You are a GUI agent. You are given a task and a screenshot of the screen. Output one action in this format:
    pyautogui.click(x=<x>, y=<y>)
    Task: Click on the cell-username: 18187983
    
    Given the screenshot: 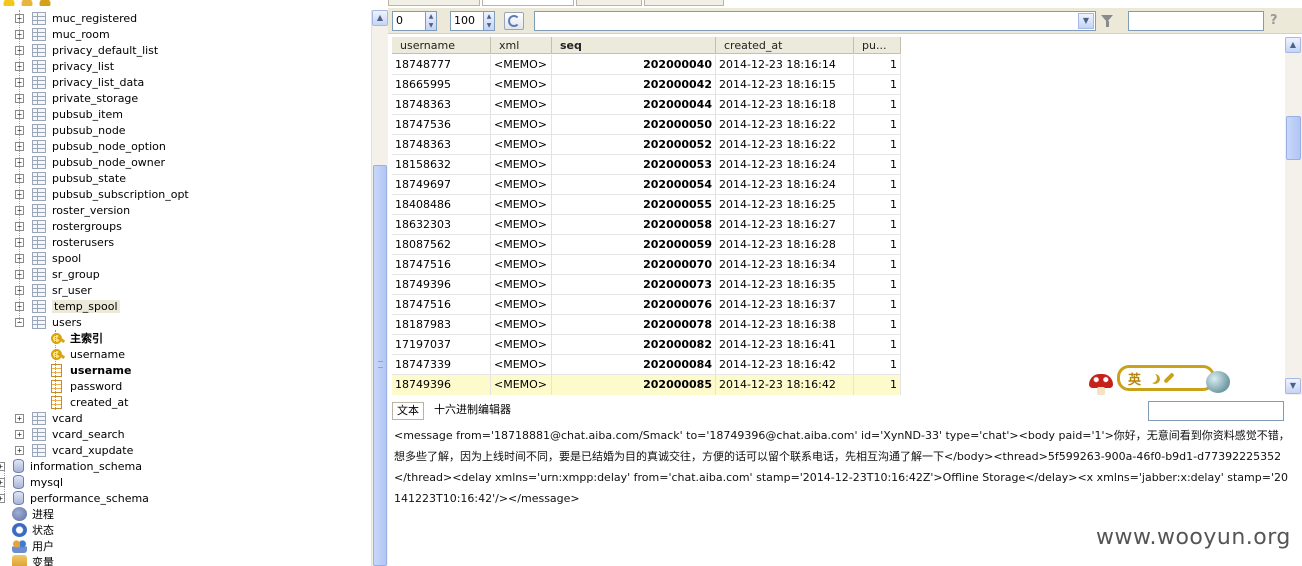 What is the action you would take?
    pyautogui.click(x=441, y=325)
    